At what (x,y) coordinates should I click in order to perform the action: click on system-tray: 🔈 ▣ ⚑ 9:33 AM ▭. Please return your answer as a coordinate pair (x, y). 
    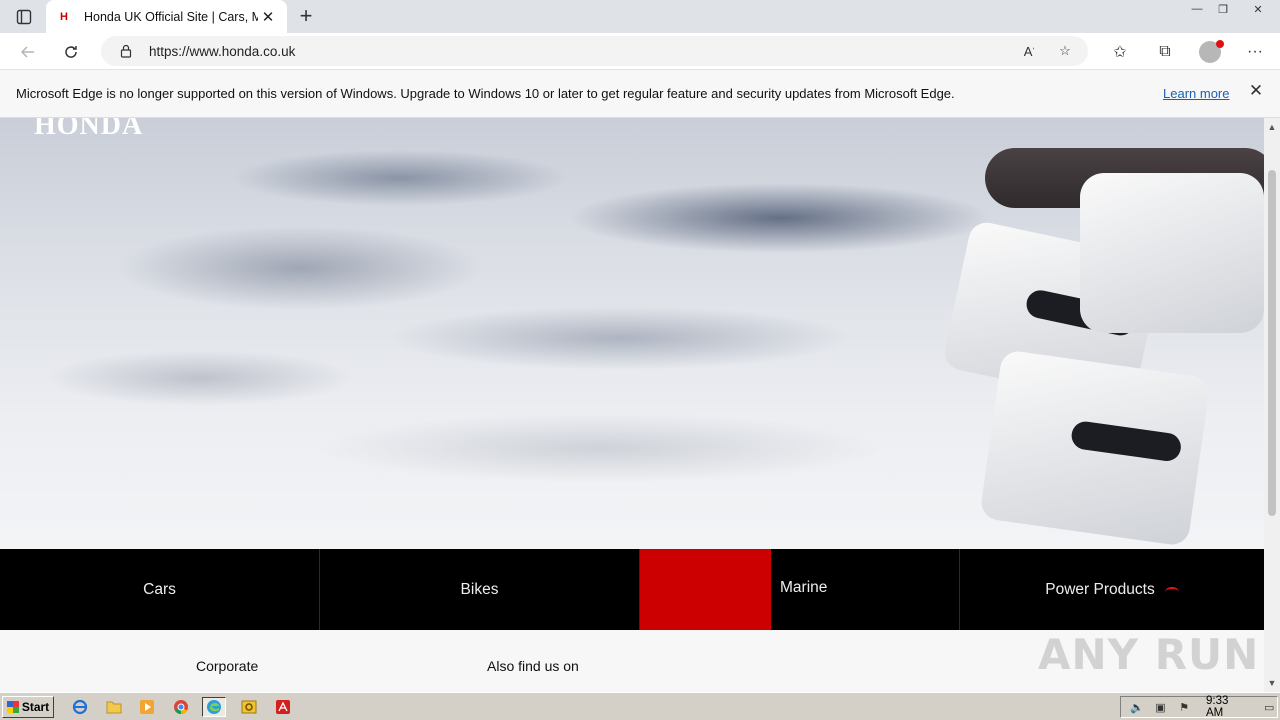
    Looking at the image, I should click on (1199, 707).